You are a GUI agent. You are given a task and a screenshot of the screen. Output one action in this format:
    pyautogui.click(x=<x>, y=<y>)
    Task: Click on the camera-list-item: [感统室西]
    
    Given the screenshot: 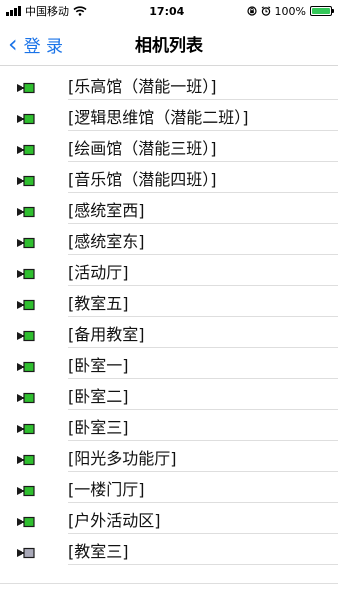 What is the action you would take?
    pyautogui.click(x=169, y=208)
    